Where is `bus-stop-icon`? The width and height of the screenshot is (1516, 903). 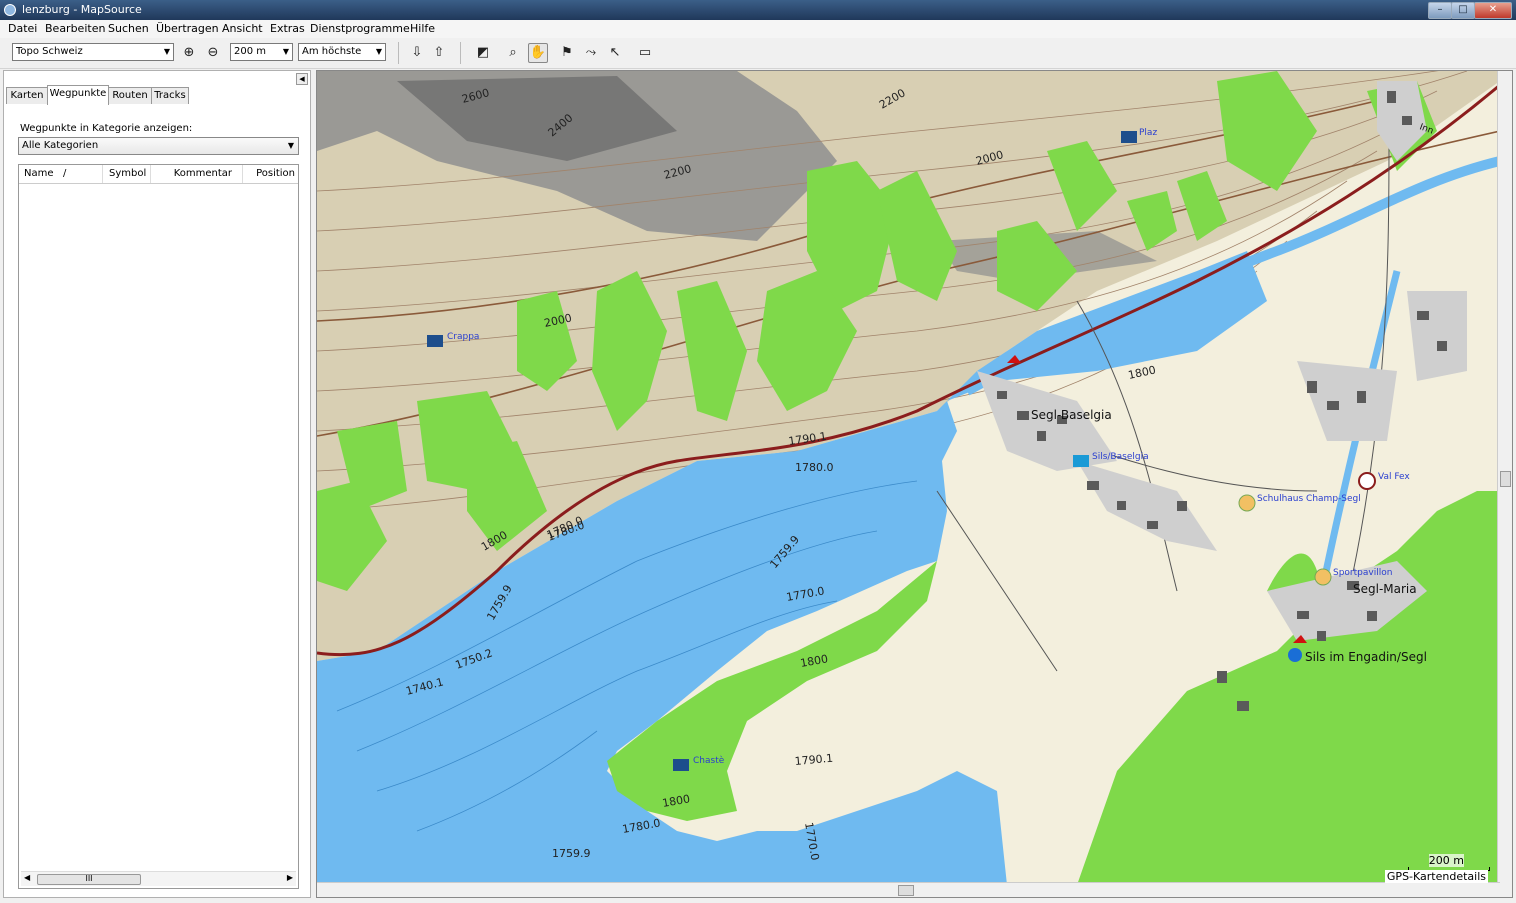 bus-stop-icon is located at coordinates (1081, 461).